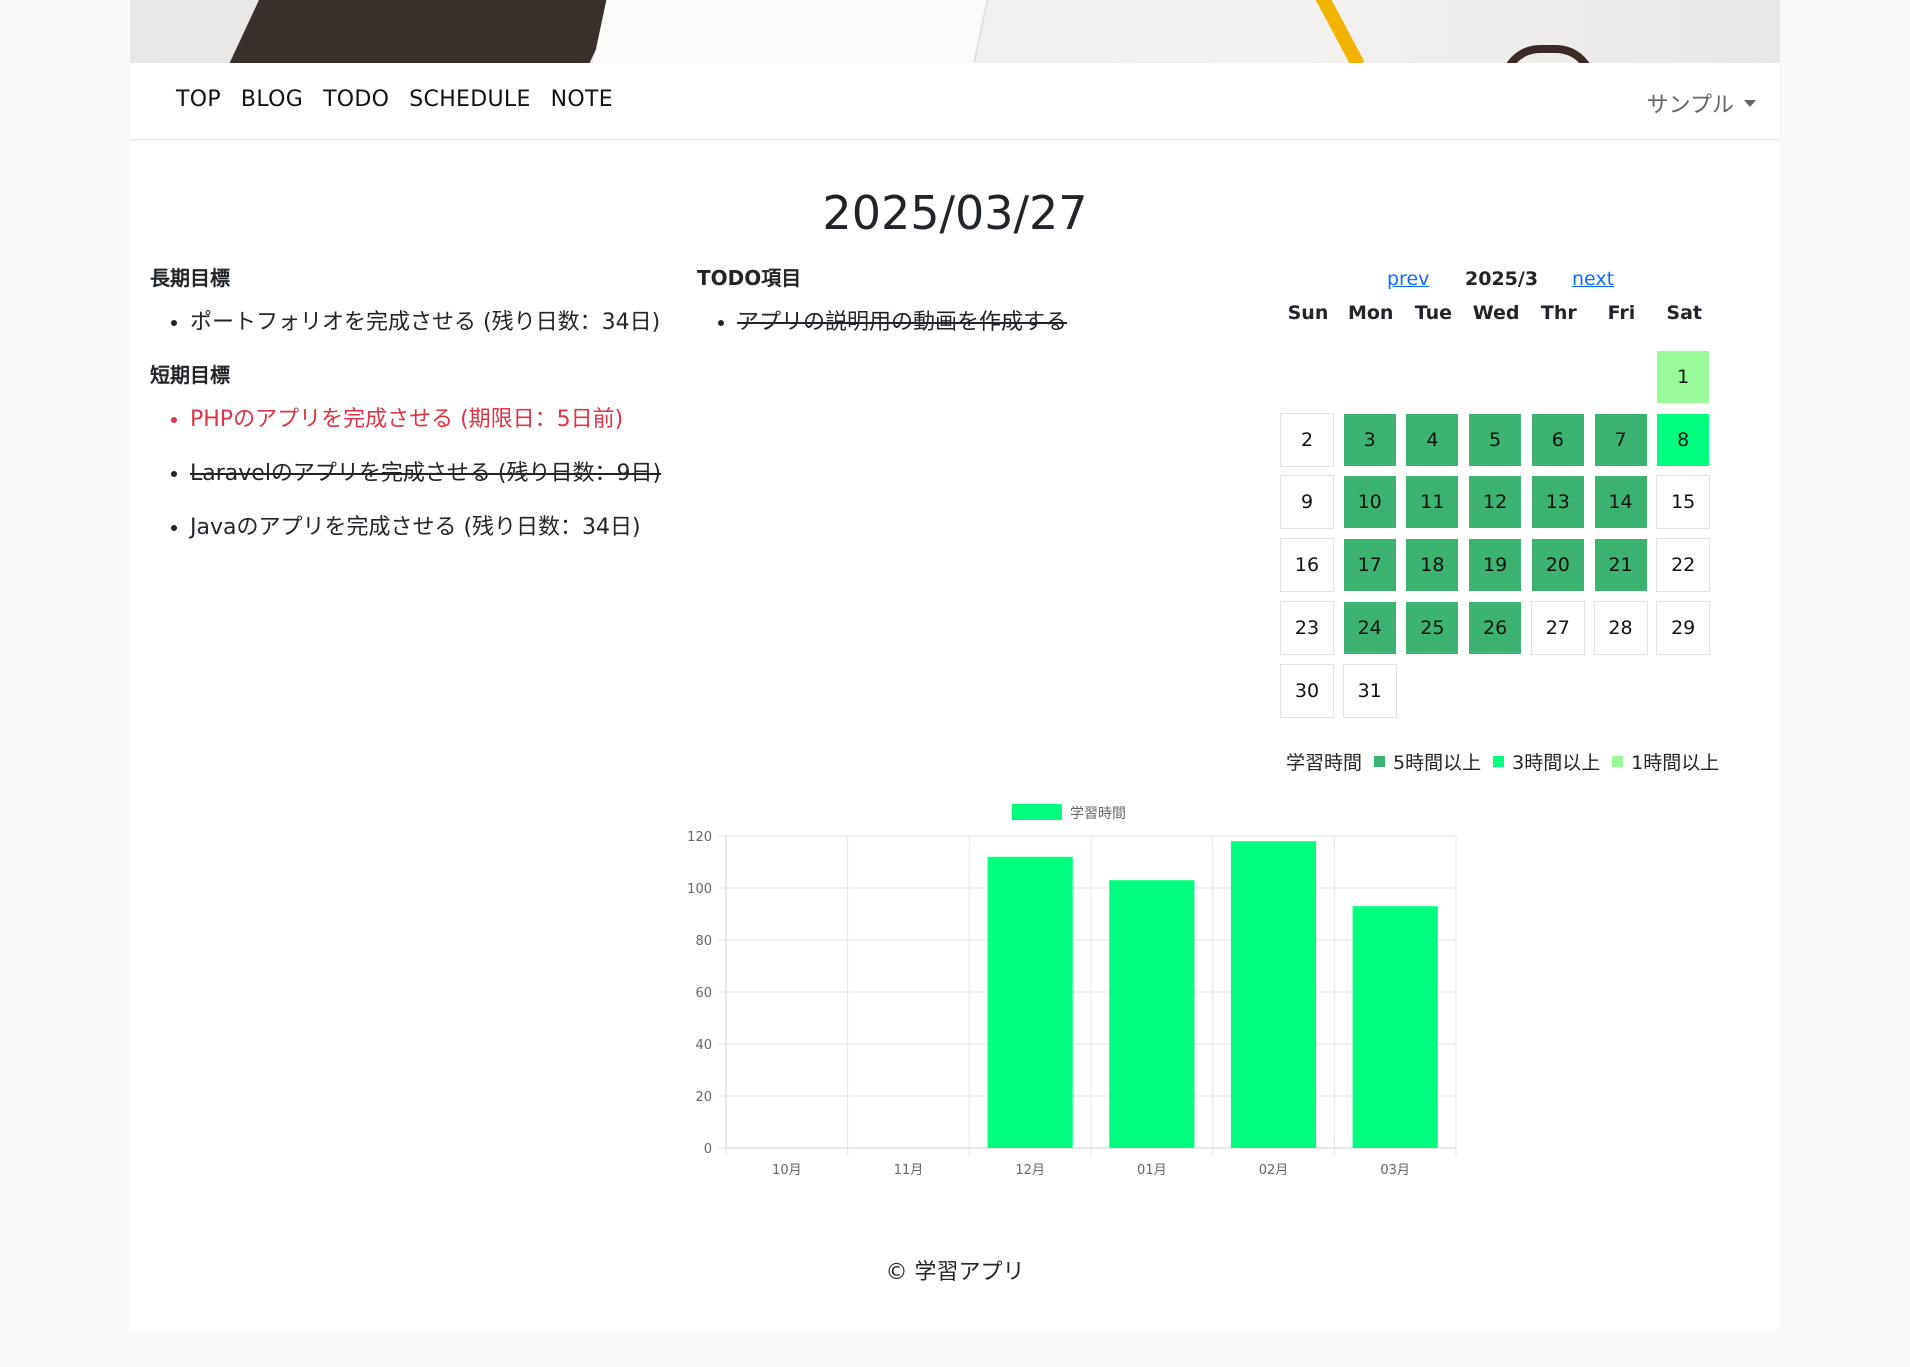 Image resolution: width=1910 pixels, height=1367 pixels. What do you see at coordinates (1495, 627) in the screenshot?
I see `calendar-day: 26` at bounding box center [1495, 627].